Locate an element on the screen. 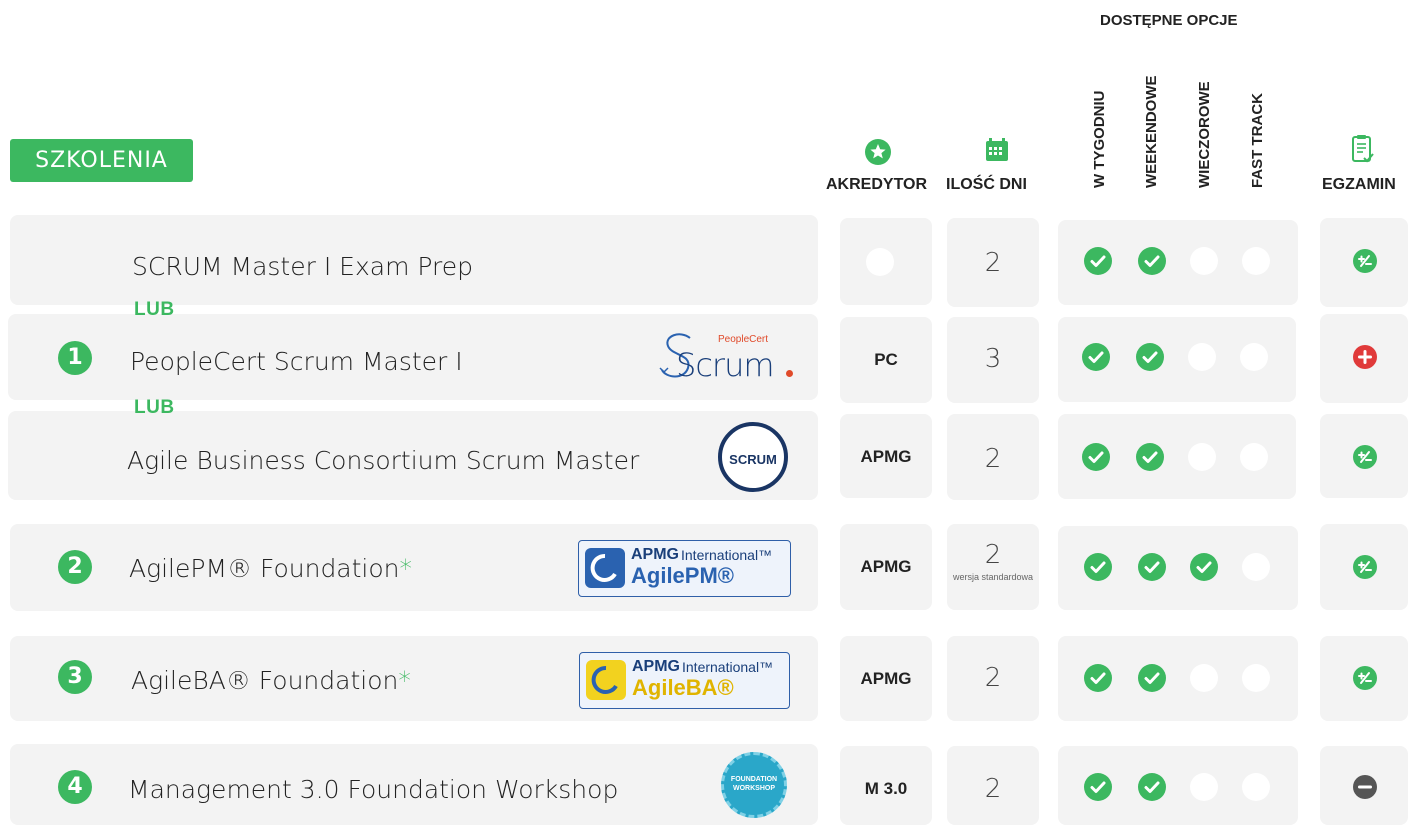 The width and height of the screenshot is (1408, 825). course-title: AgileBA® Foundation* is located at coordinates (271, 680).